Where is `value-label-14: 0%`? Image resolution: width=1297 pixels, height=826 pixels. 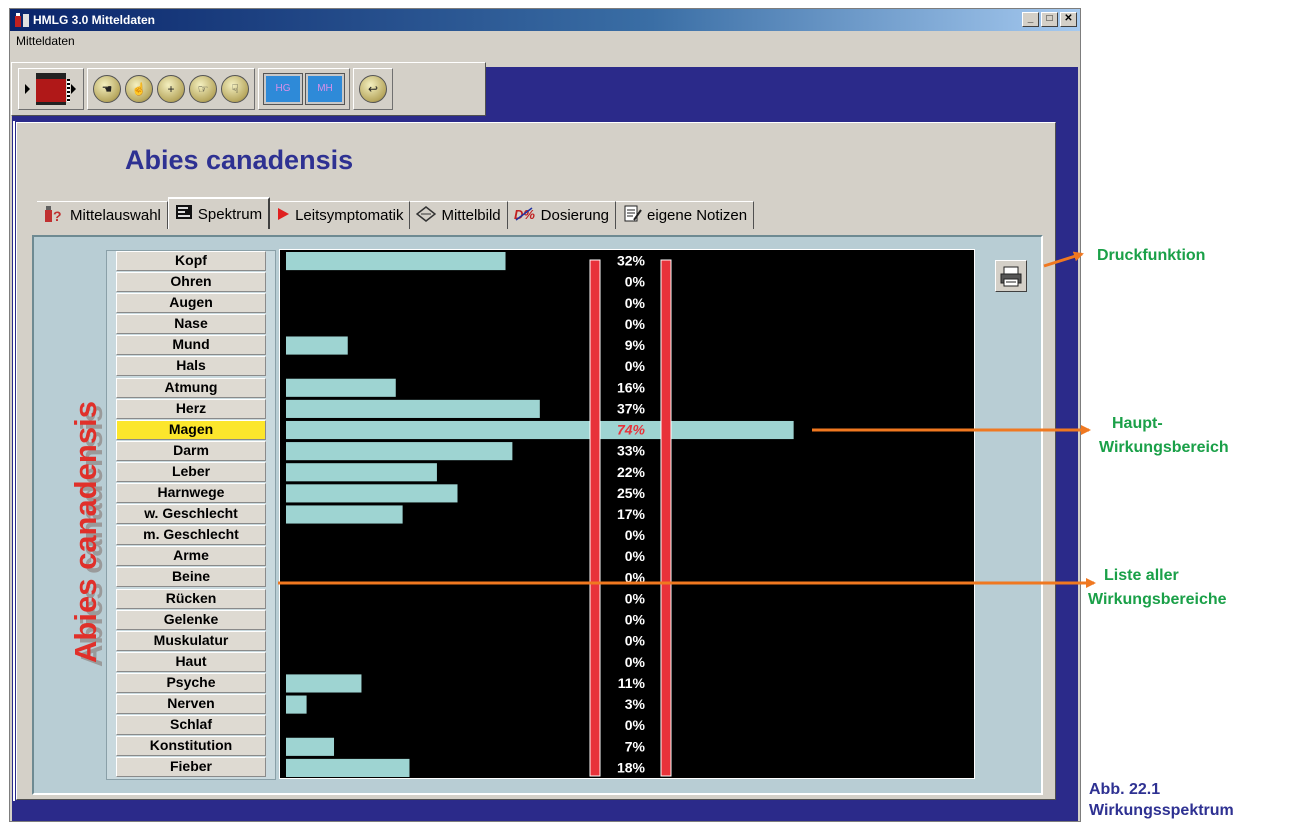
value-label-14: 0% is located at coordinates (635, 556).